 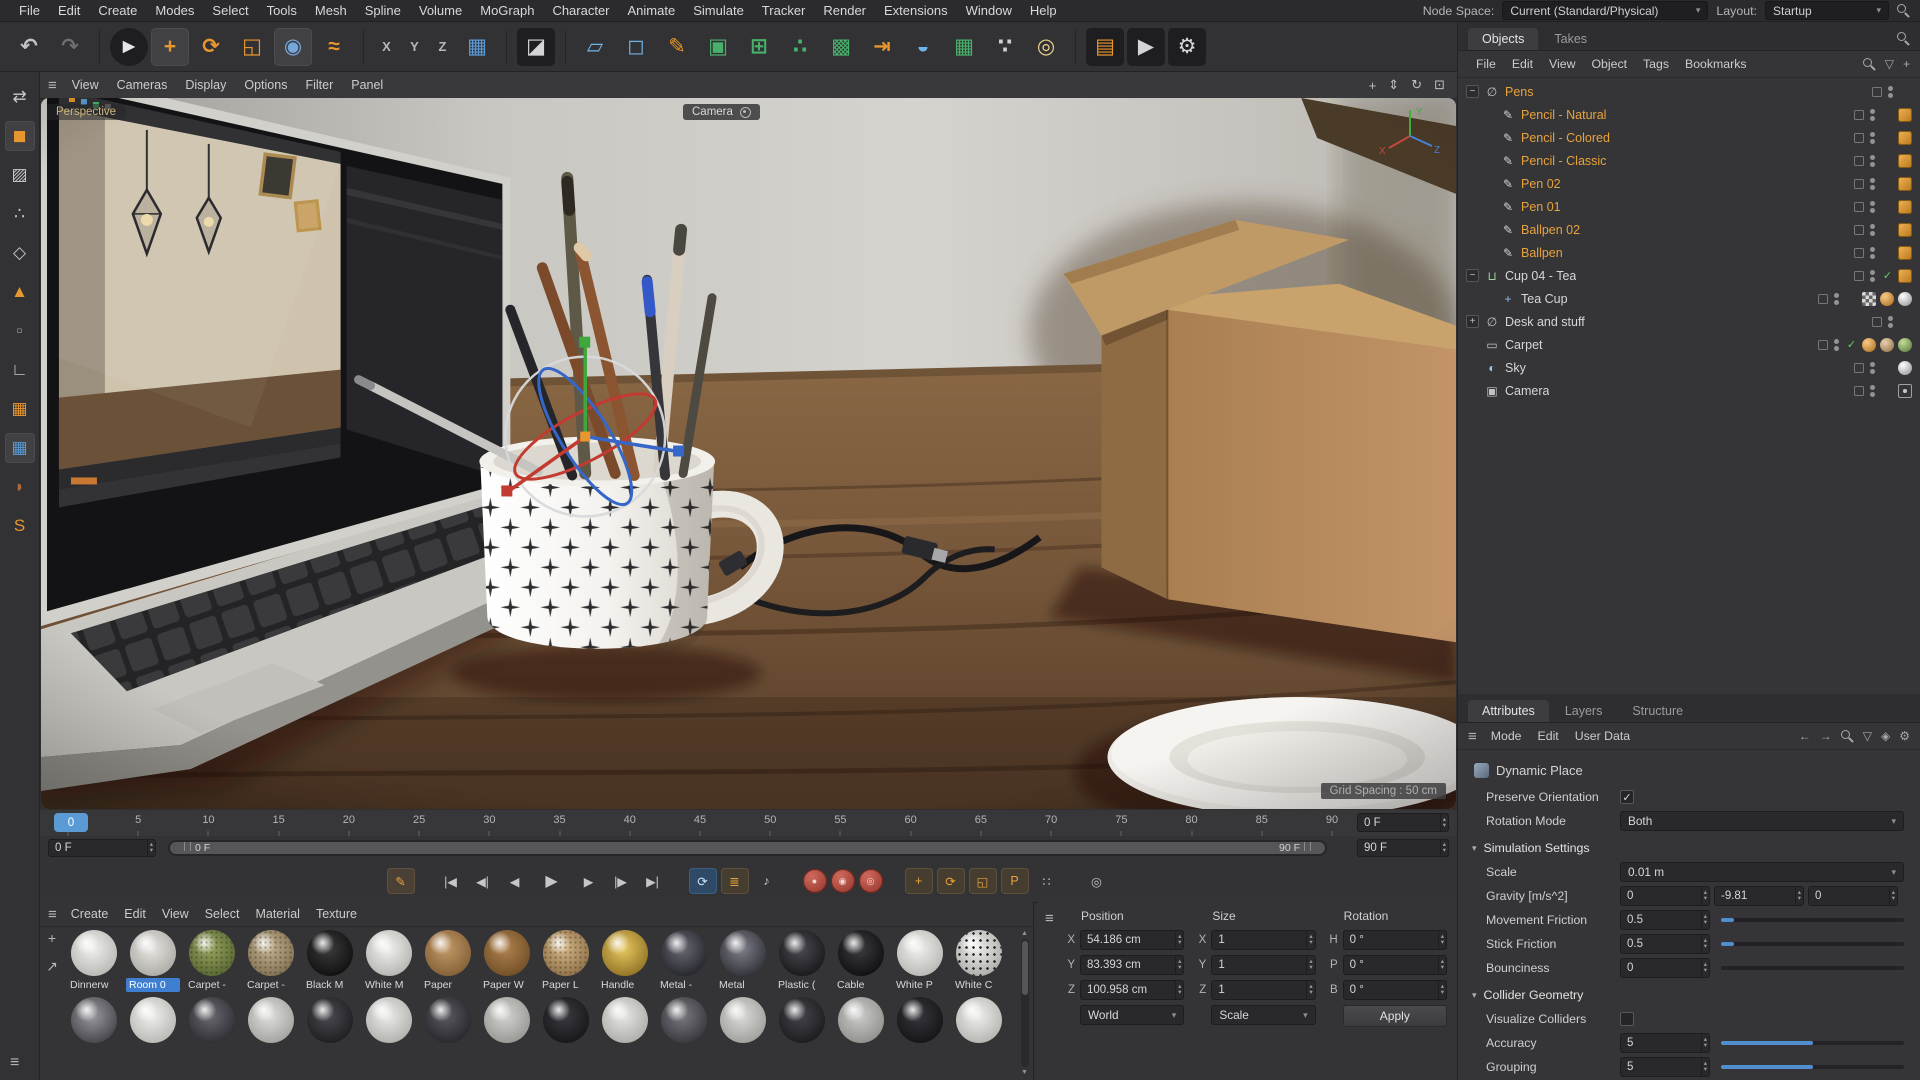 What do you see at coordinates (1403, 822) in the screenshot?
I see `current-frame-field: 0 F ▴ ▾` at bounding box center [1403, 822].